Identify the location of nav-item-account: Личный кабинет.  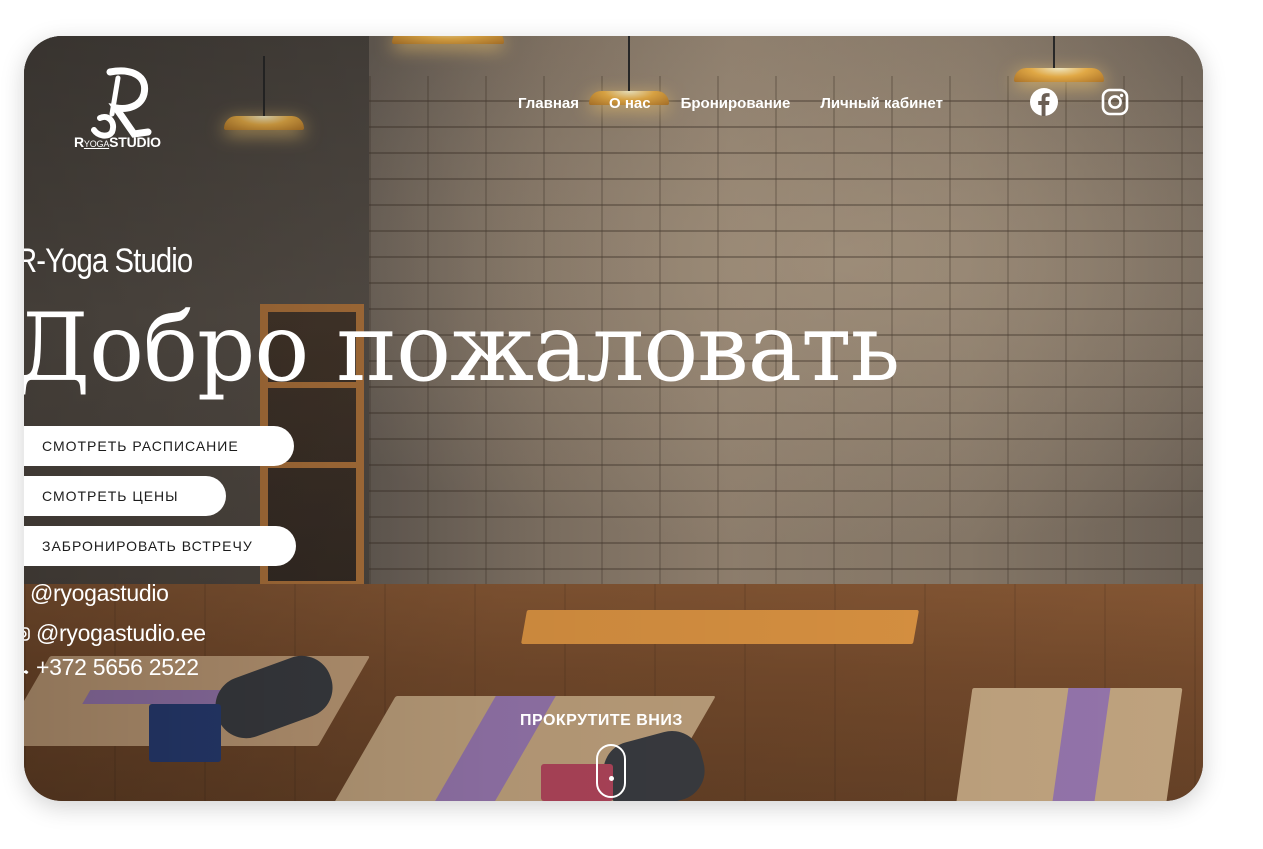
(881, 103).